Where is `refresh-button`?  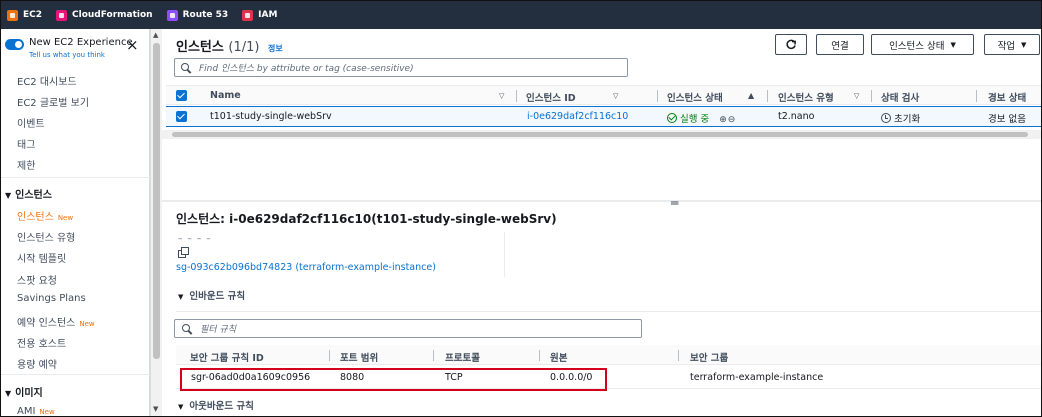 refresh-button is located at coordinates (791, 44).